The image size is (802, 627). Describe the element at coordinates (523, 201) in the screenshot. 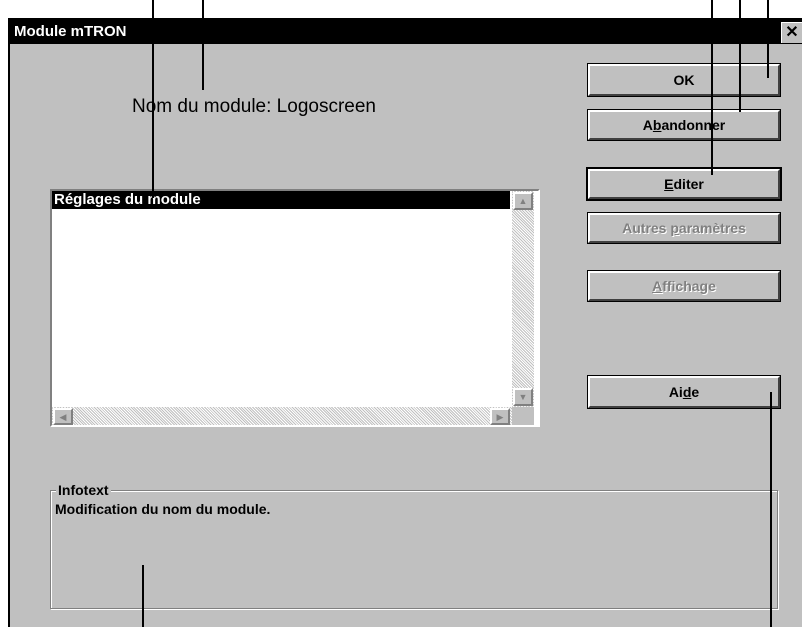

I see `scroll-up-icon: ▲` at that location.